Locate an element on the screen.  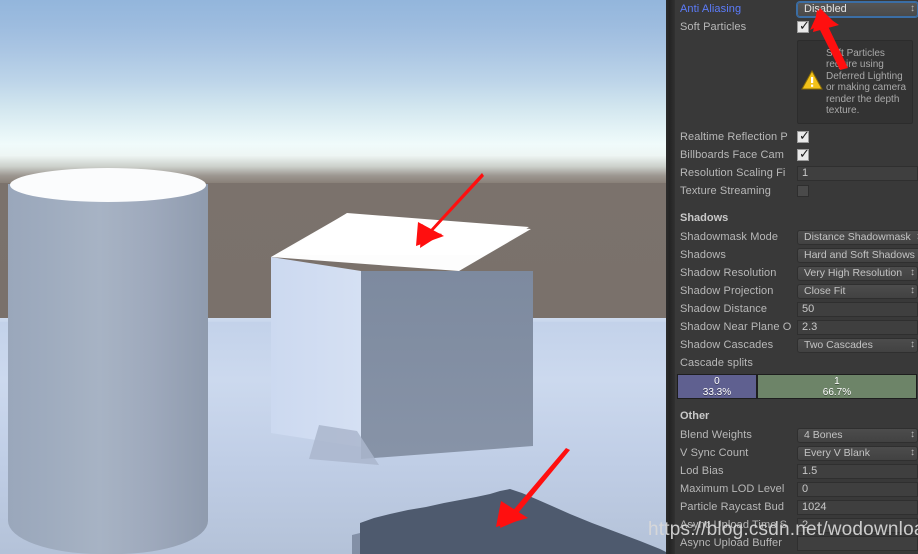
shadow-projection-dropdown: Close Fit ↕ is located at coordinates (857, 291).